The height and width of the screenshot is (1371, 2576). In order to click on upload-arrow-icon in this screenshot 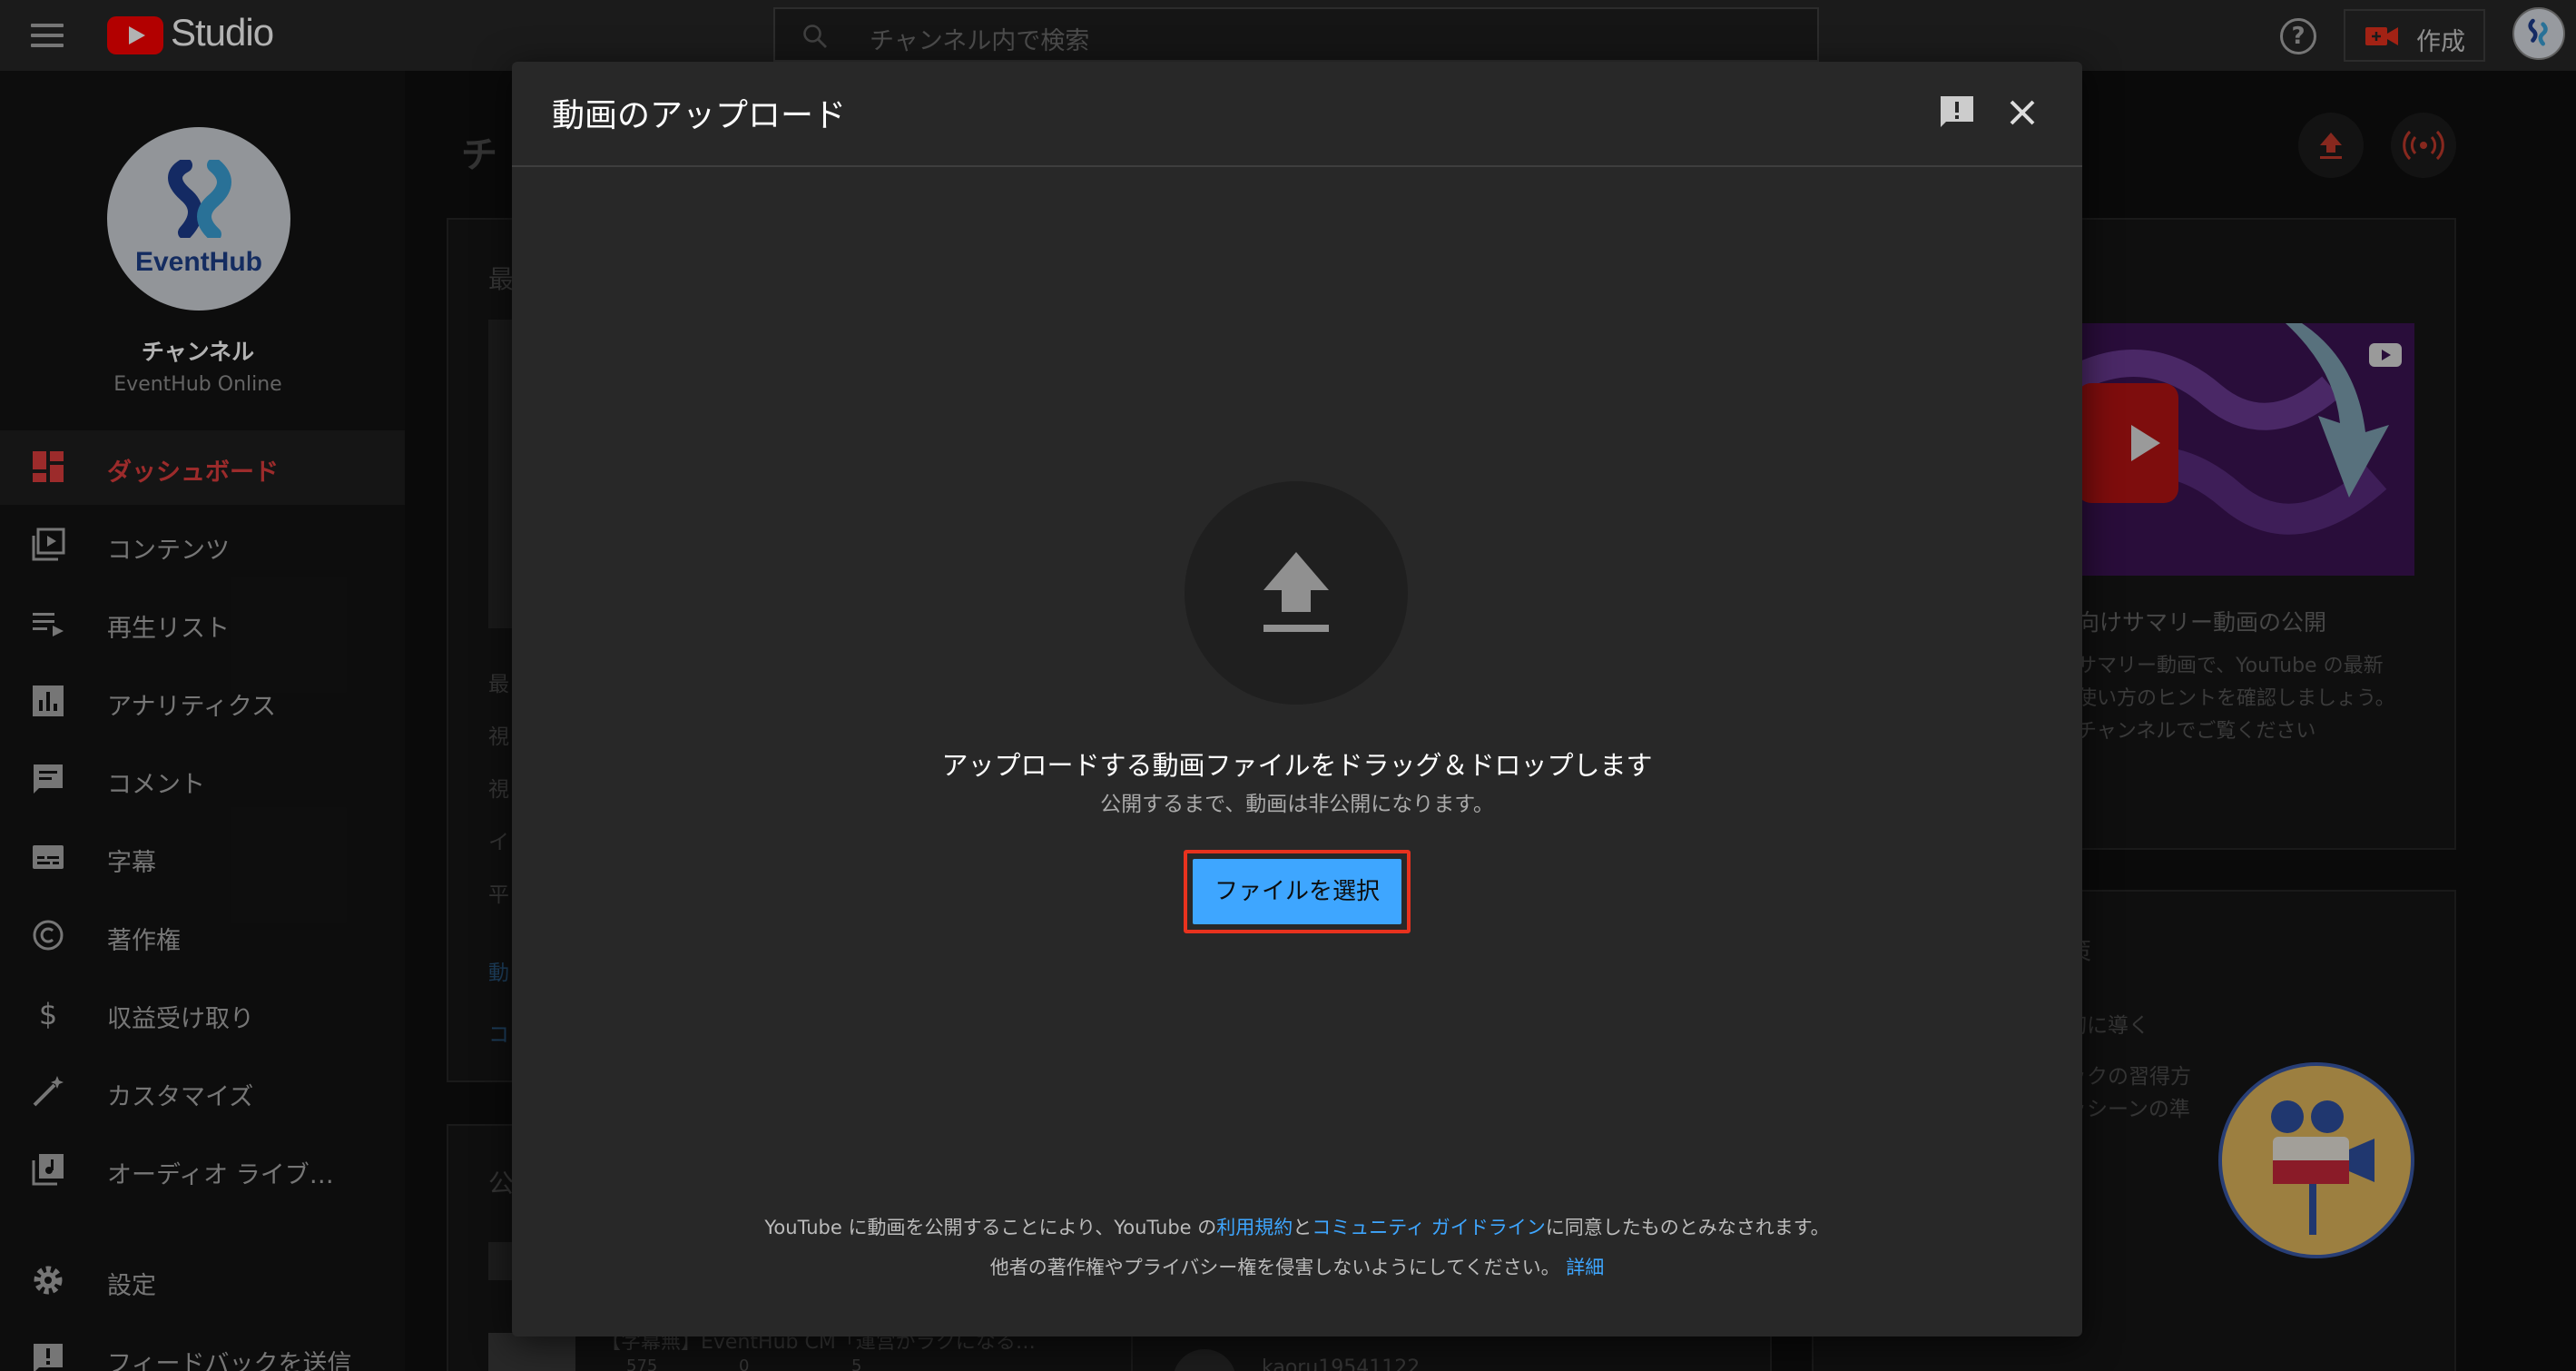, I will do `click(1296, 592)`.